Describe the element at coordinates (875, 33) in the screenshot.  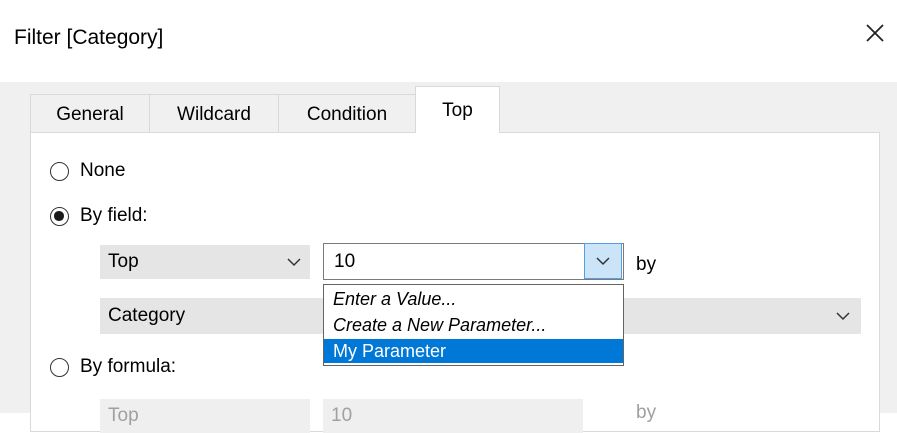
I see `close-icon` at that location.